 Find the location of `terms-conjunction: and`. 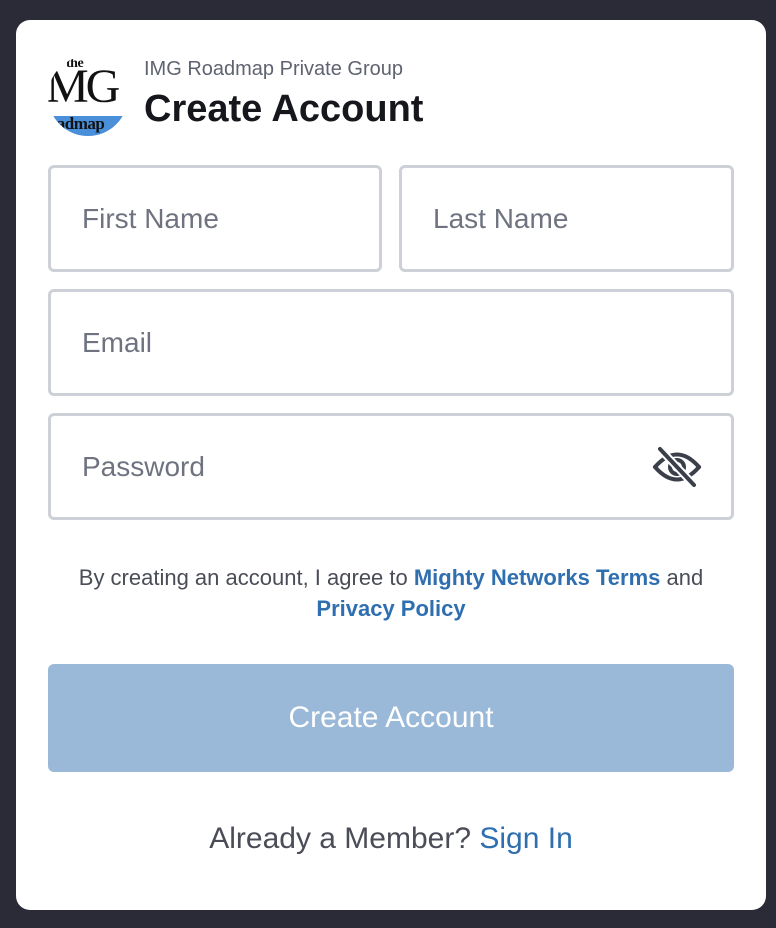

terms-conjunction: and is located at coordinates (682, 577).